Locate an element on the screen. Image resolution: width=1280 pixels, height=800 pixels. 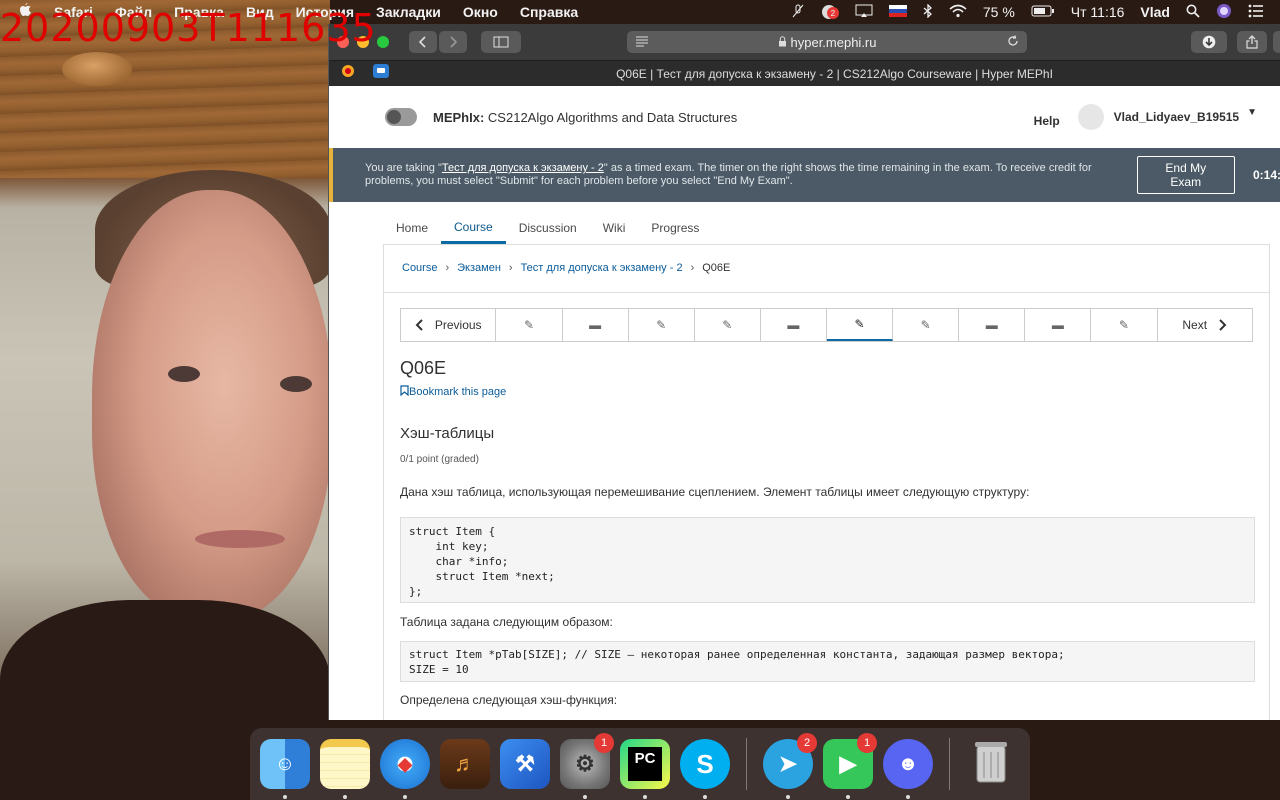
sidebar-toggle-button is located at coordinates (501, 42).